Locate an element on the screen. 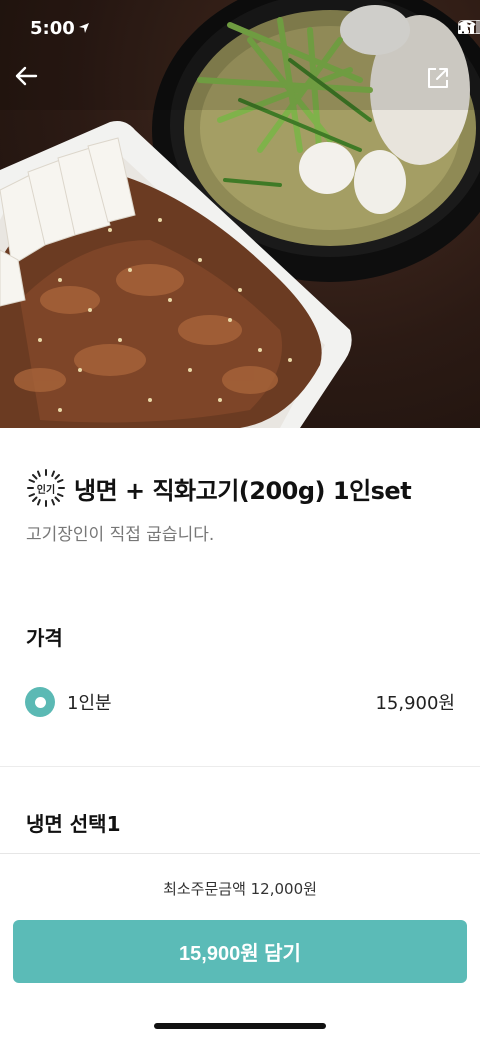  status-bar: 5:00 is located at coordinates (240, 29).